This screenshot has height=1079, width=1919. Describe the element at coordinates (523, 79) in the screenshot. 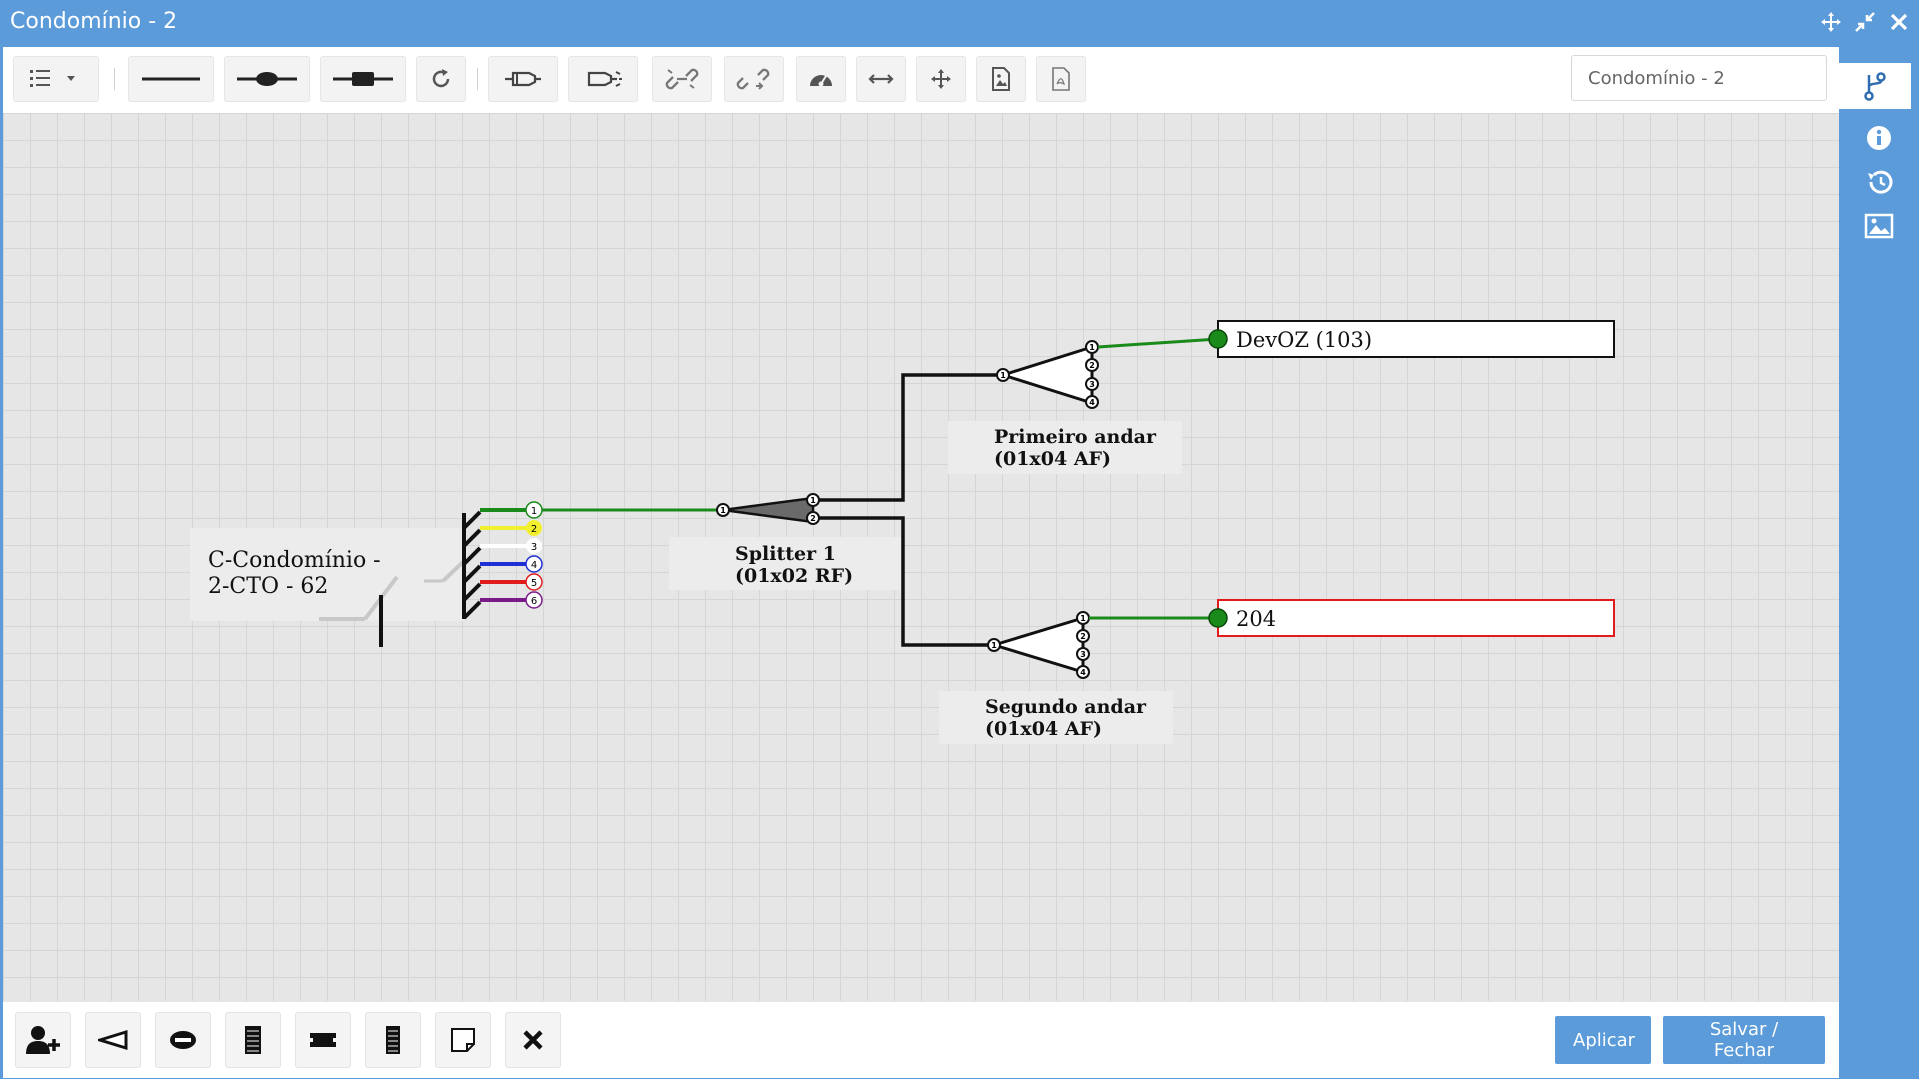

I see `plug-in-icon` at that location.